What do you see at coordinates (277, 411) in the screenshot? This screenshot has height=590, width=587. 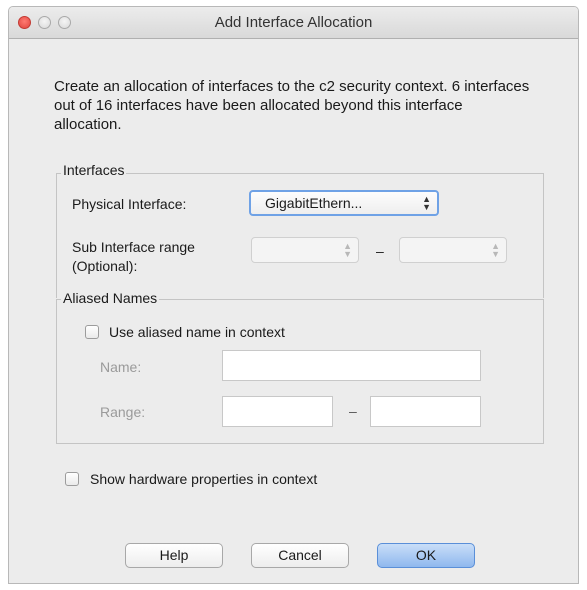 I see `alias-range-from-input` at bounding box center [277, 411].